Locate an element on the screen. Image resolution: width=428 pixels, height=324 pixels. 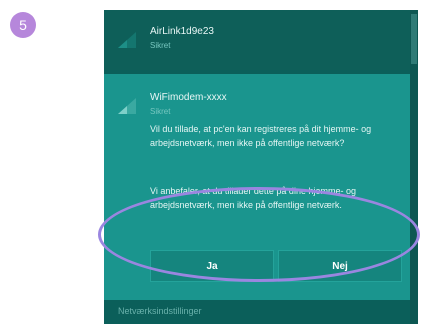
step-badge: 5 is located at coordinates (23, 25).